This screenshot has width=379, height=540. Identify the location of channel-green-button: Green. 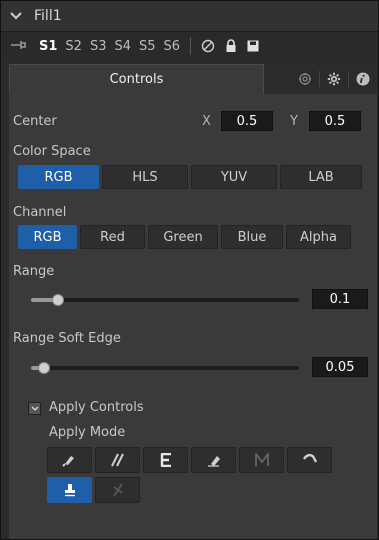
(183, 237).